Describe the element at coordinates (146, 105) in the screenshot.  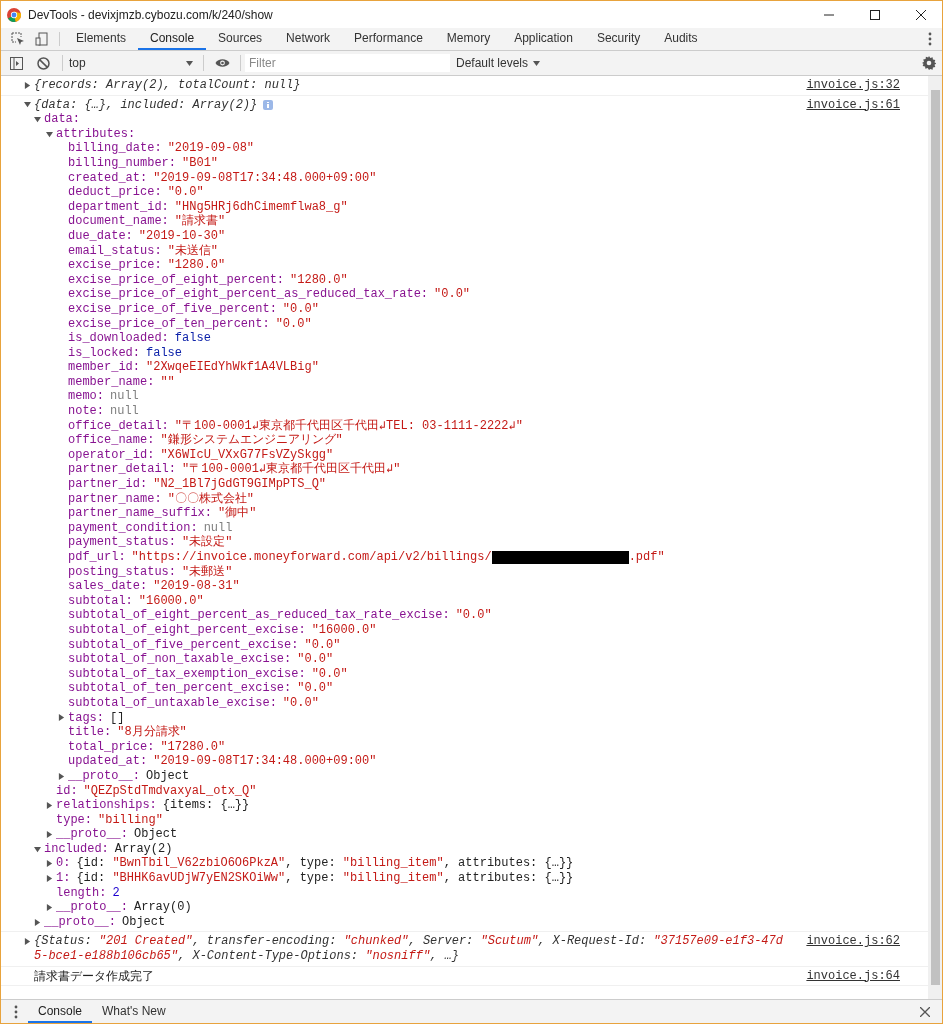
I see `console-object-preview: {data: {…}, included: Array(2)}` at that location.